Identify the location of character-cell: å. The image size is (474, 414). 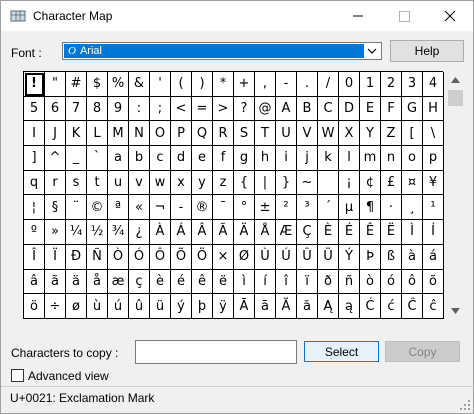
(97, 282).